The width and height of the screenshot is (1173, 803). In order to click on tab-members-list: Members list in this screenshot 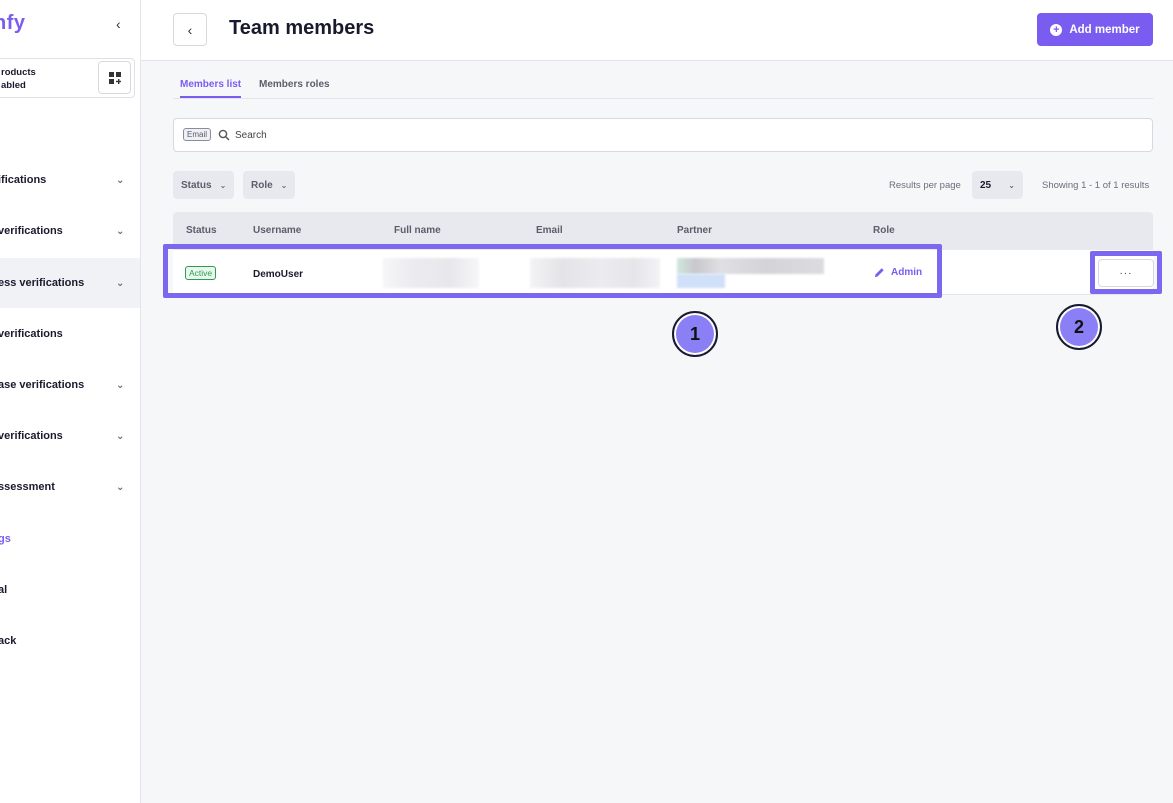, I will do `click(211, 88)`.